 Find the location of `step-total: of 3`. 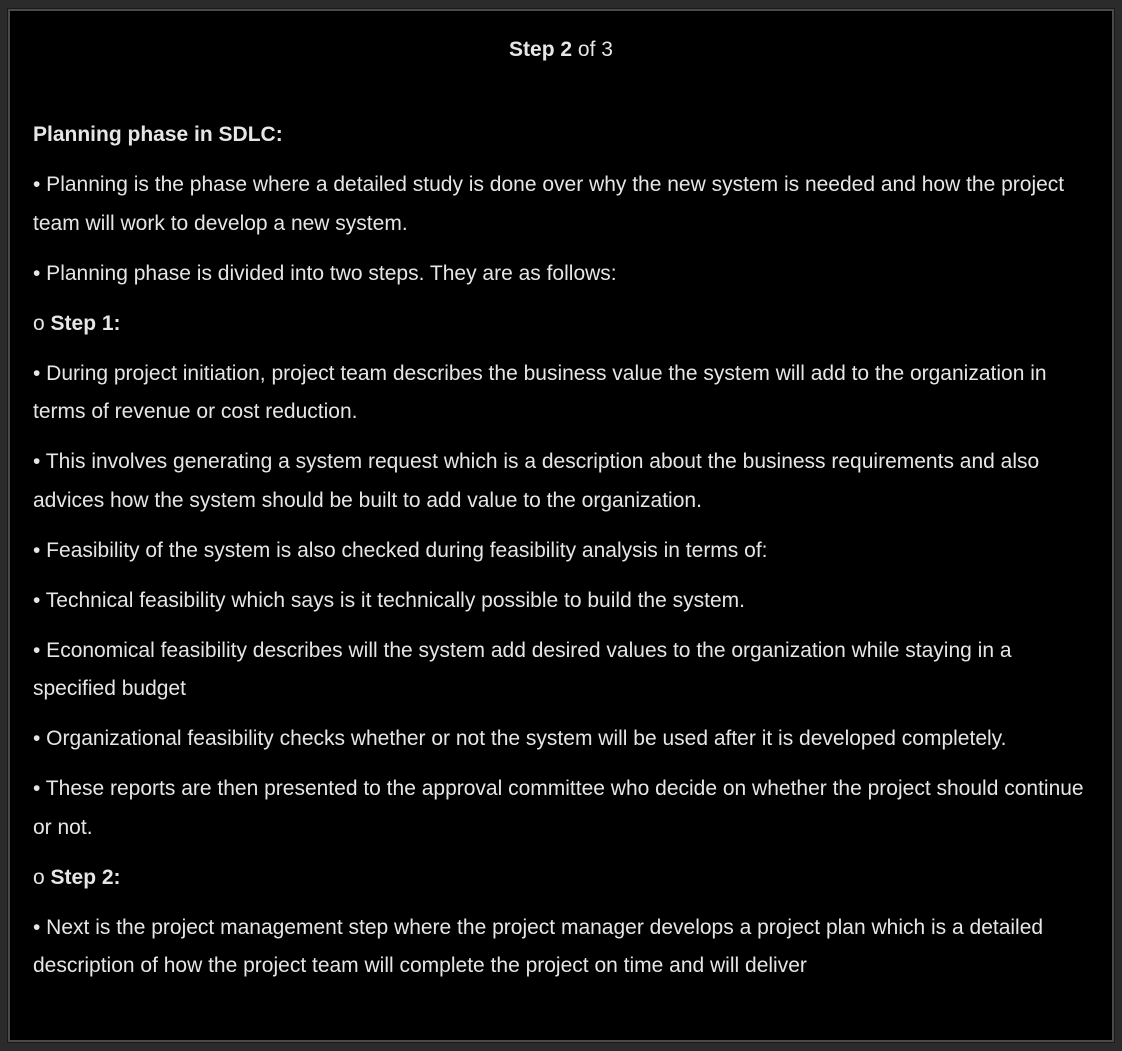

step-total: of 3 is located at coordinates (592, 49).